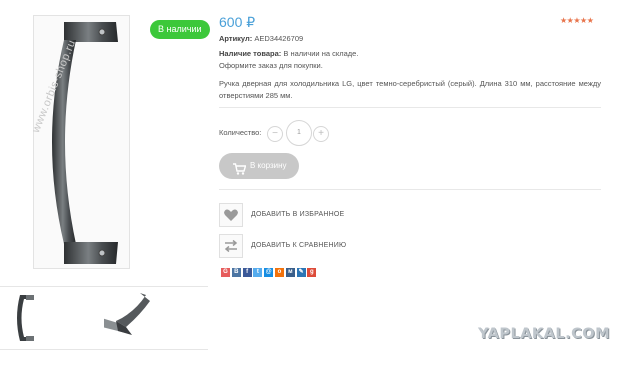  Describe the element at coordinates (240, 132) in the screenshot. I see `quantity-label: Количество:` at that location.